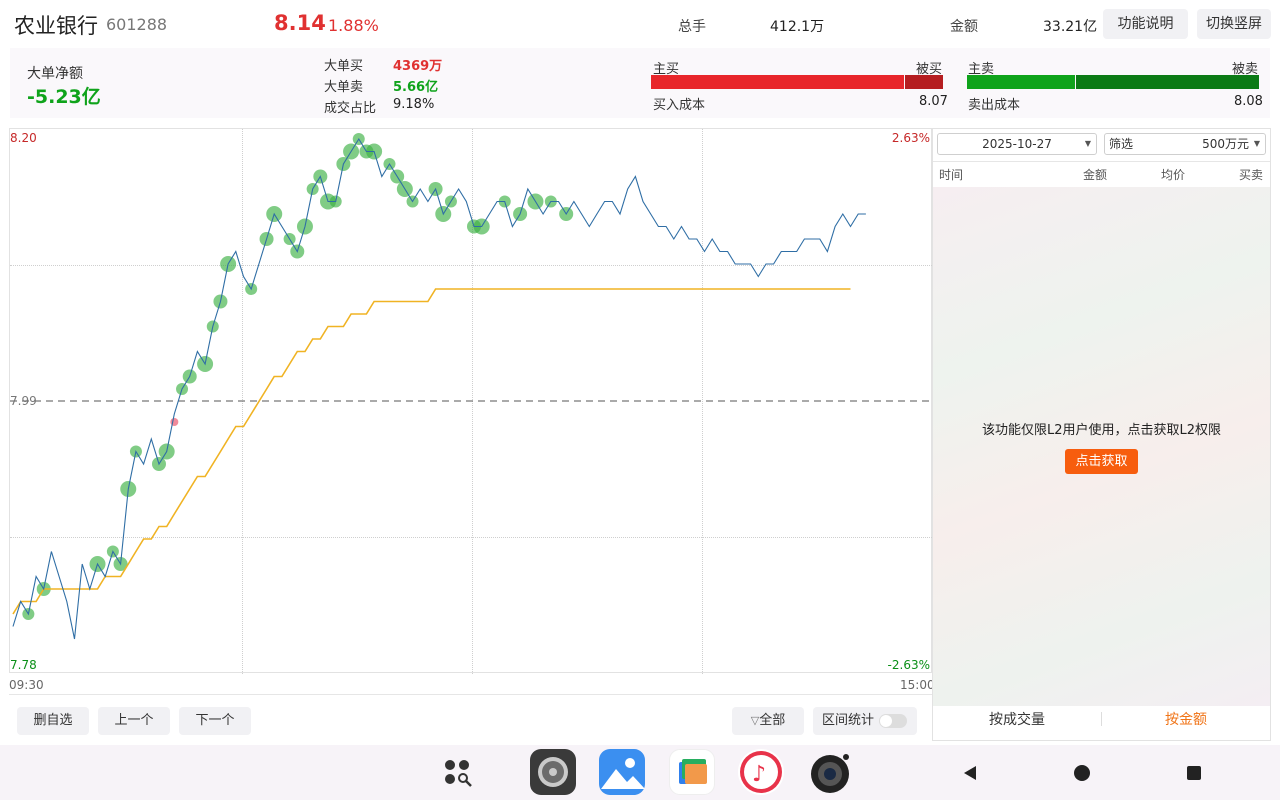 The width and height of the screenshot is (1280, 800). Describe the element at coordinates (1070, 27) in the screenshot. I see `amount-value: 33.21亿` at that location.